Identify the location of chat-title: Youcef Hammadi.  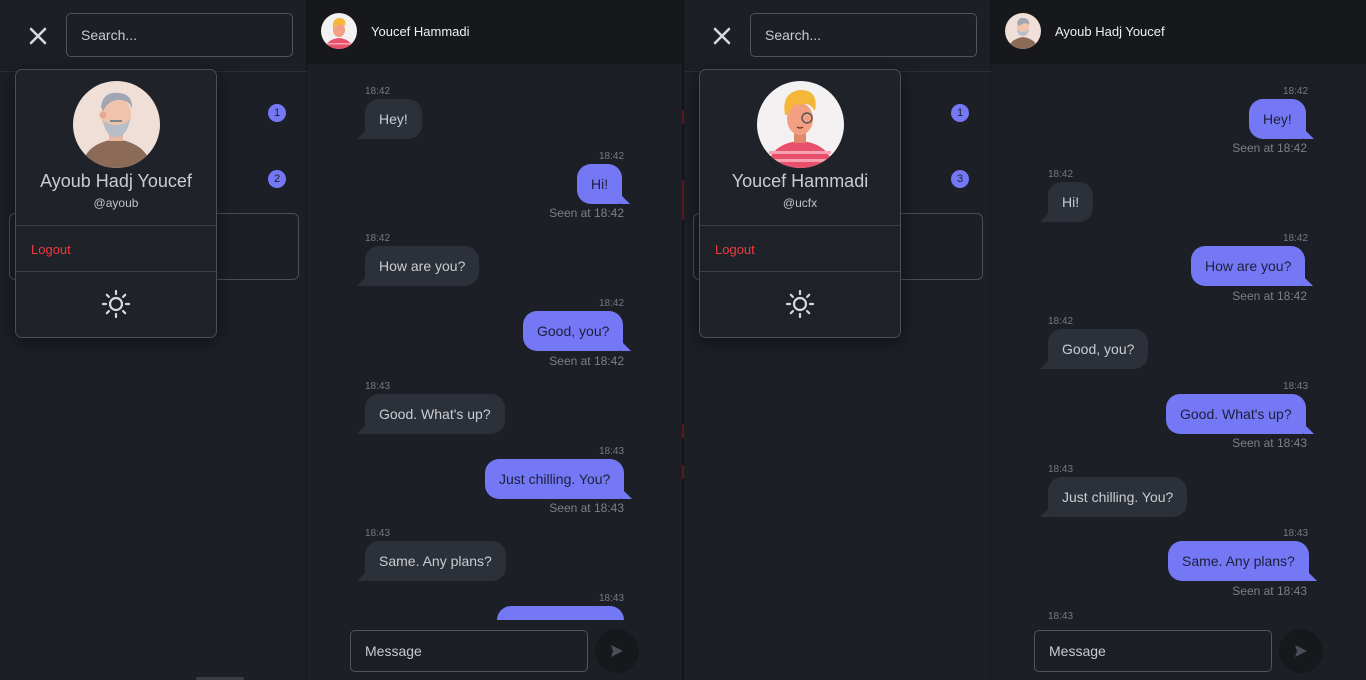
(420, 31).